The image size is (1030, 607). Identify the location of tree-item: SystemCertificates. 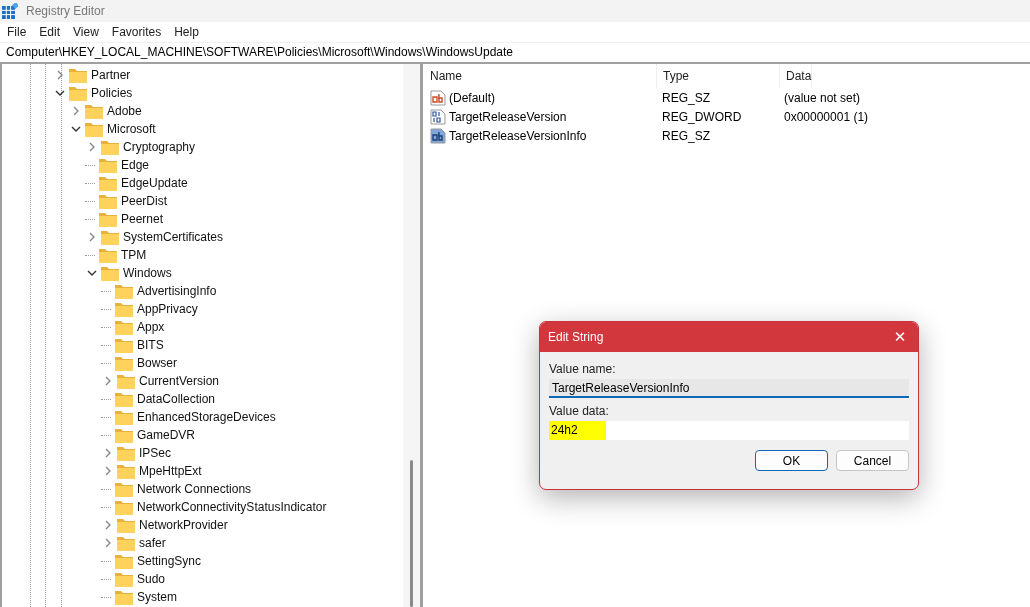
(173, 237).